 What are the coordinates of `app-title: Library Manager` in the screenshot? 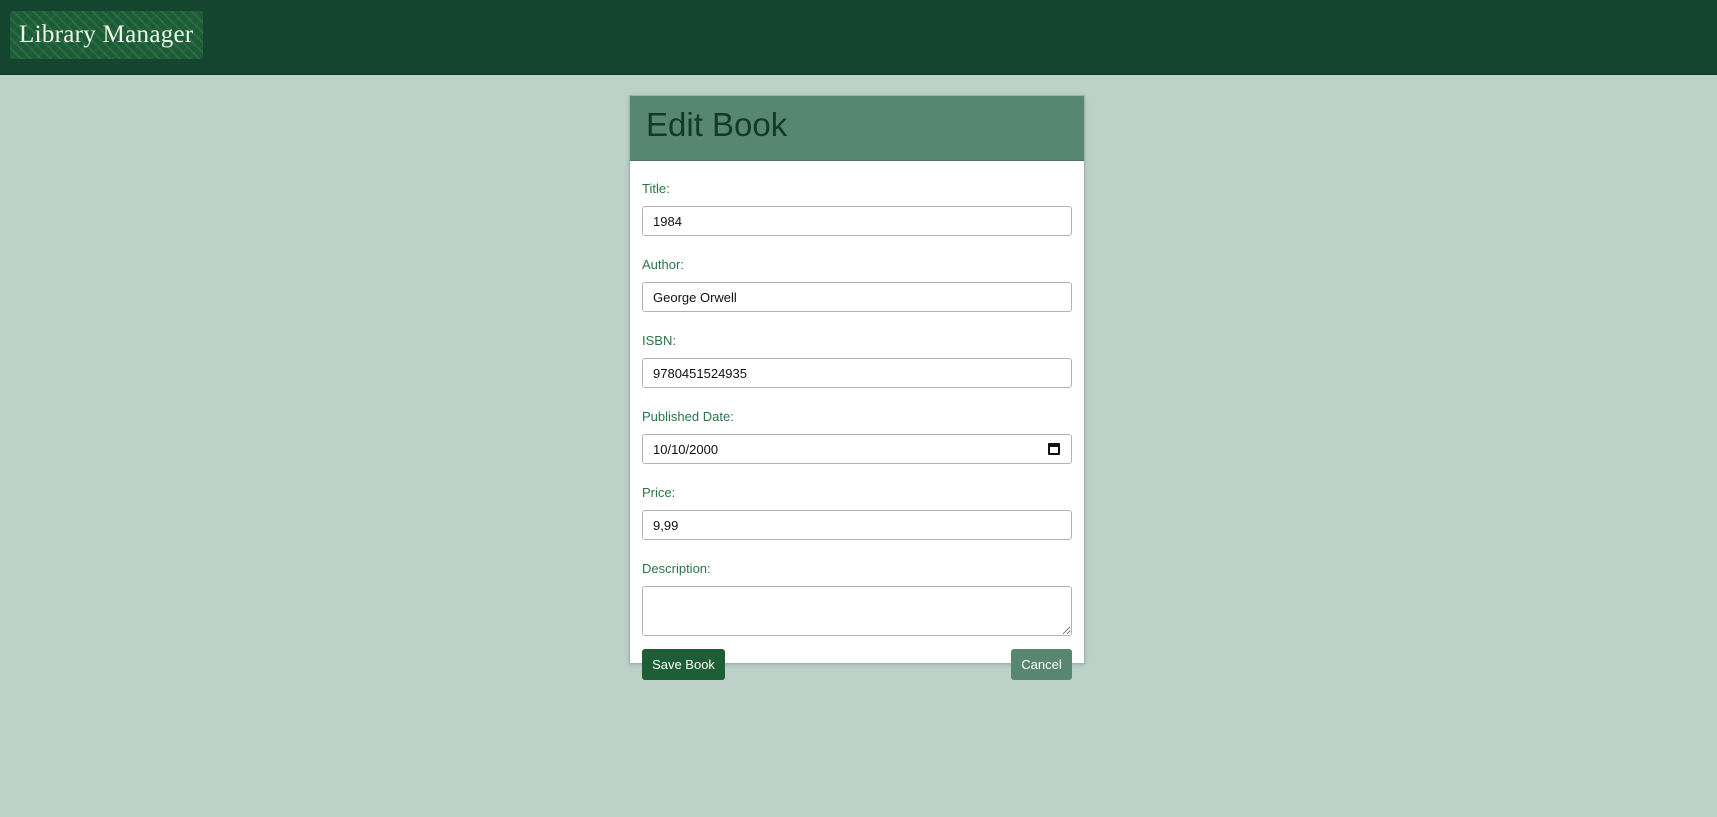 It's located at (106, 34).